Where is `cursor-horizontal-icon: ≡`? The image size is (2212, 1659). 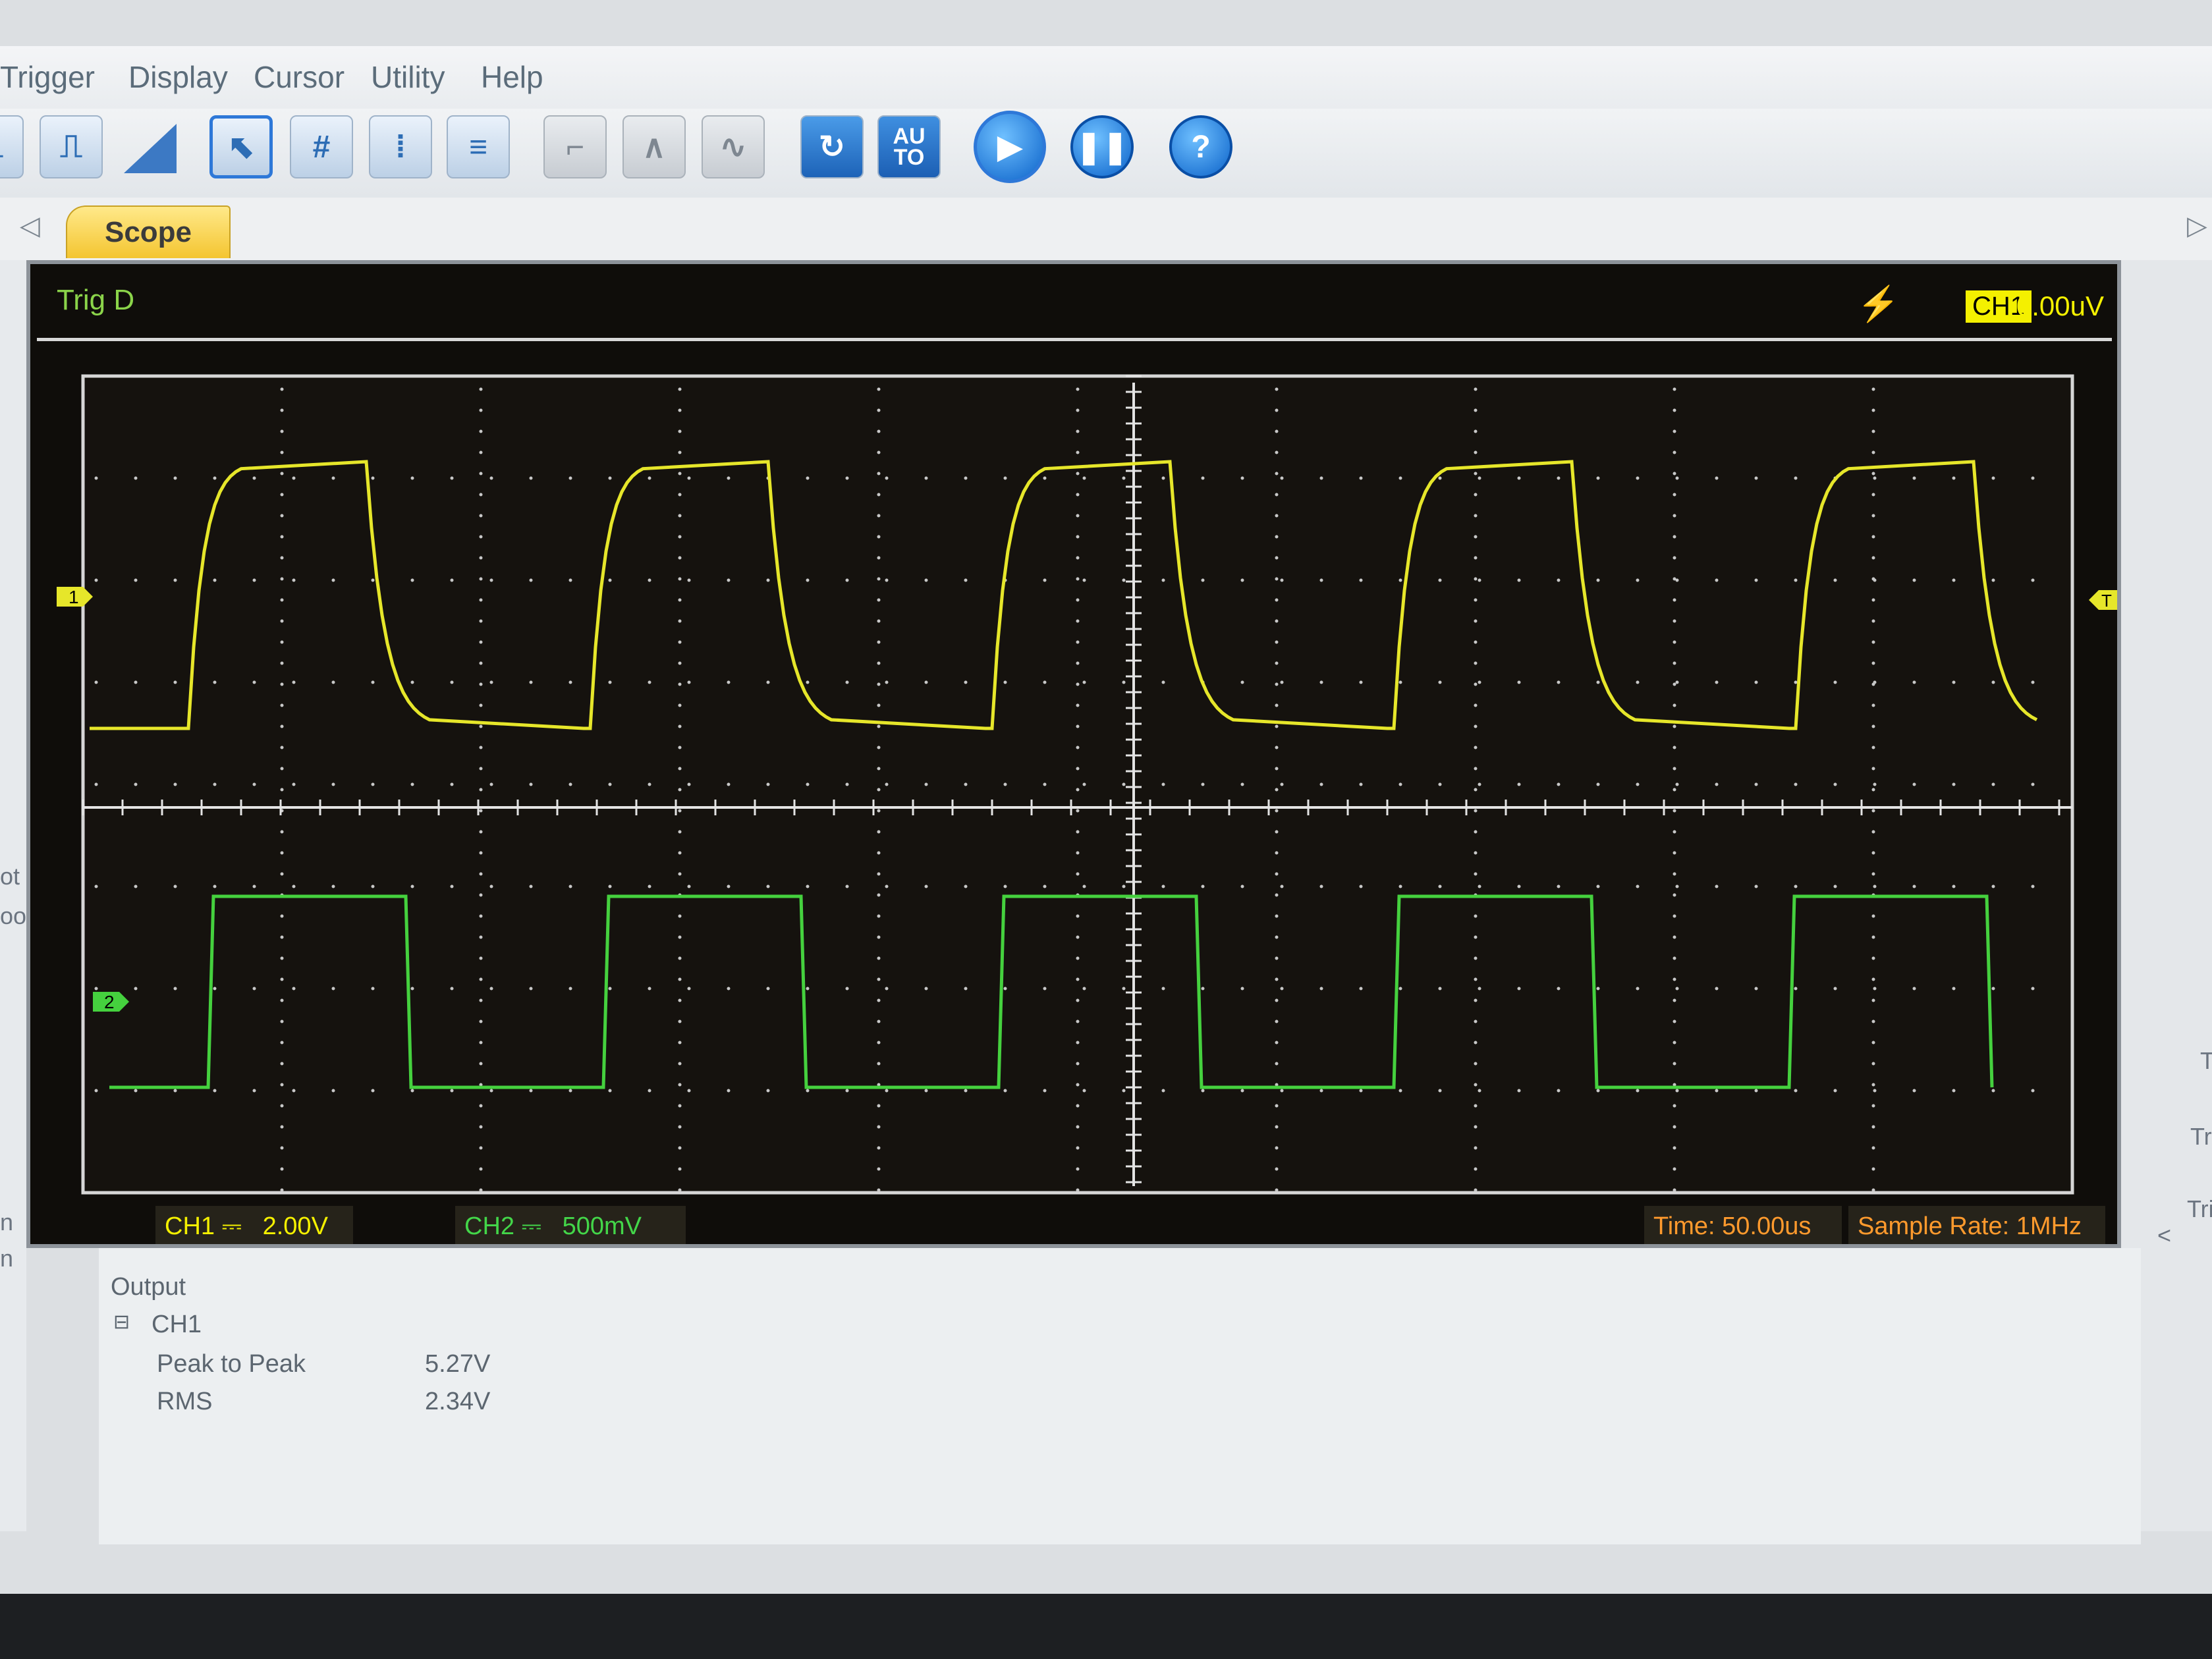
cursor-horizontal-icon: ≡ is located at coordinates (478, 146).